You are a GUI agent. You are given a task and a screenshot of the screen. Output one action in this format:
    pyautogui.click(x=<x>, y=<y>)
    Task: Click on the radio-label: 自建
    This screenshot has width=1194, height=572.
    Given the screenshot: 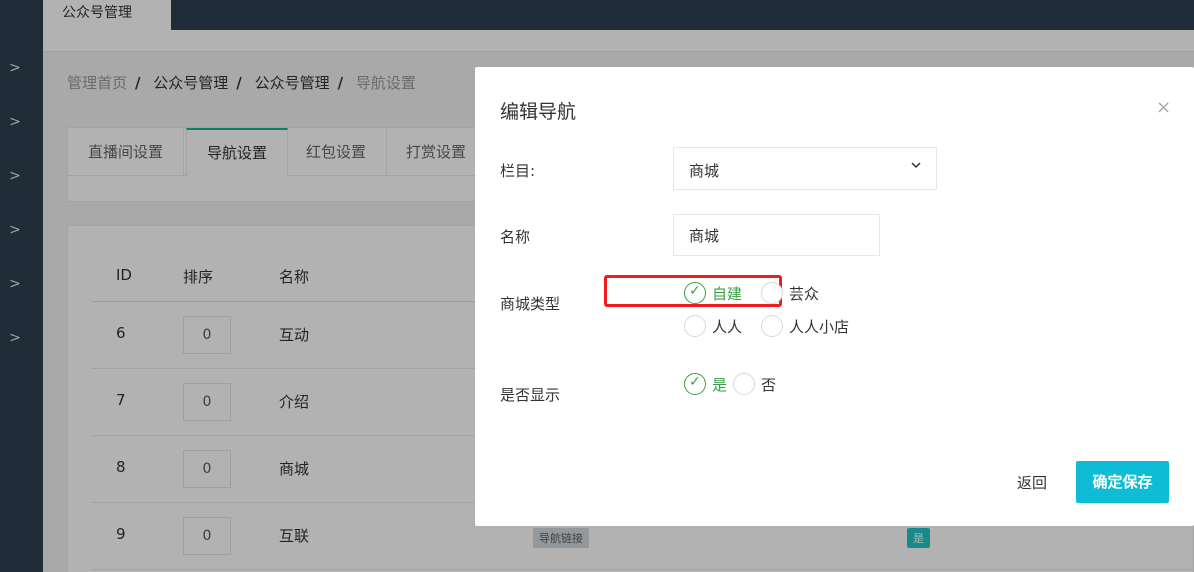 What is the action you would take?
    pyautogui.click(x=727, y=293)
    